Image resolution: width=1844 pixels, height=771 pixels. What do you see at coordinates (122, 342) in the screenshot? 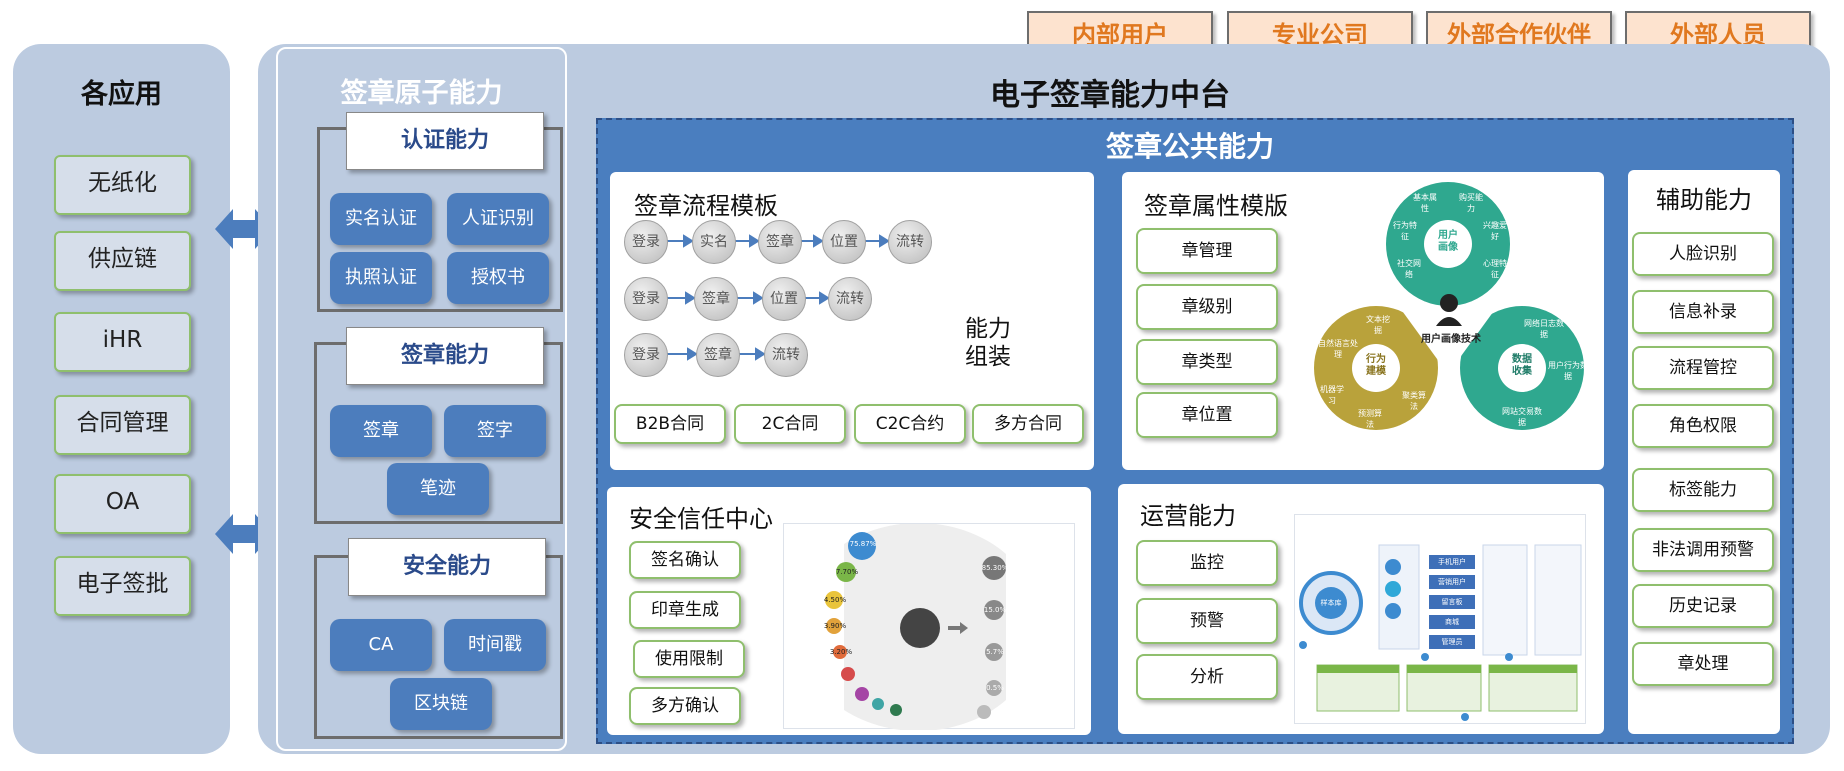
I see `app-item-ihr: iHR` at bounding box center [122, 342].